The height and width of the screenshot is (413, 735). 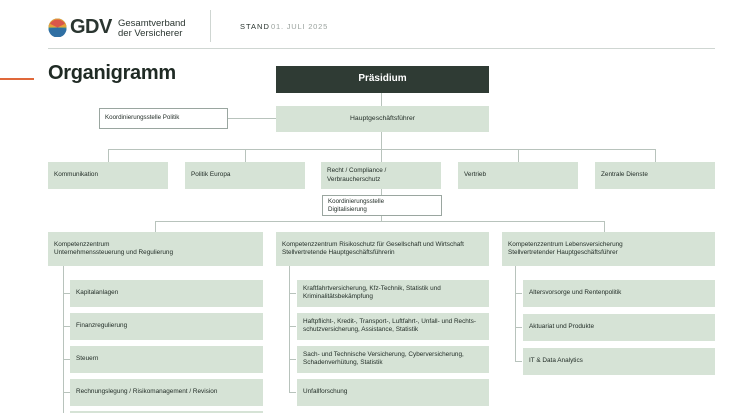 I want to click on center-title-line1: Kompetenzzentrum Lebensversicherung, so click(x=565, y=244).